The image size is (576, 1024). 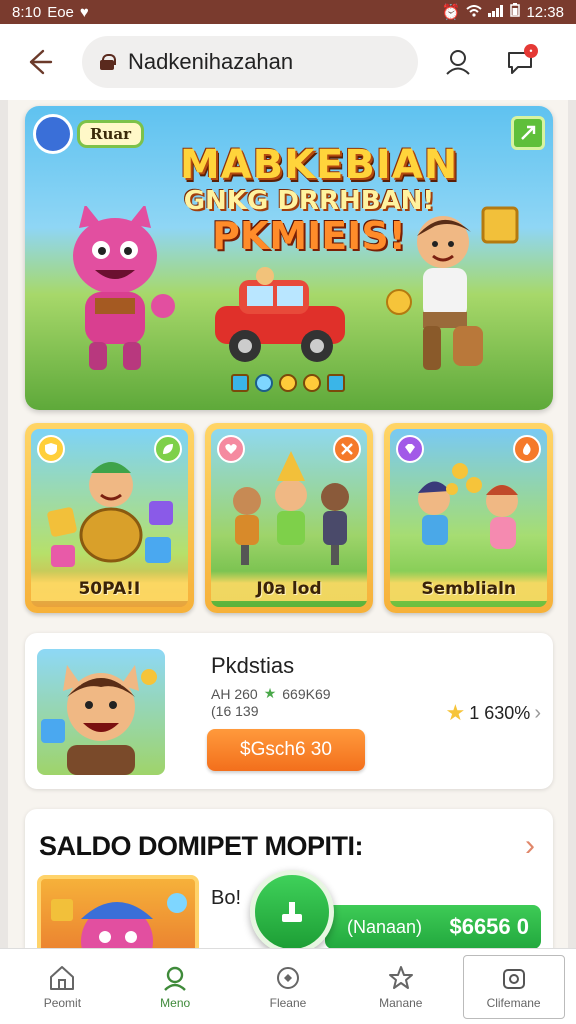 What do you see at coordinates (175, 1002) in the screenshot?
I see `nav-label: Meno` at bounding box center [175, 1002].